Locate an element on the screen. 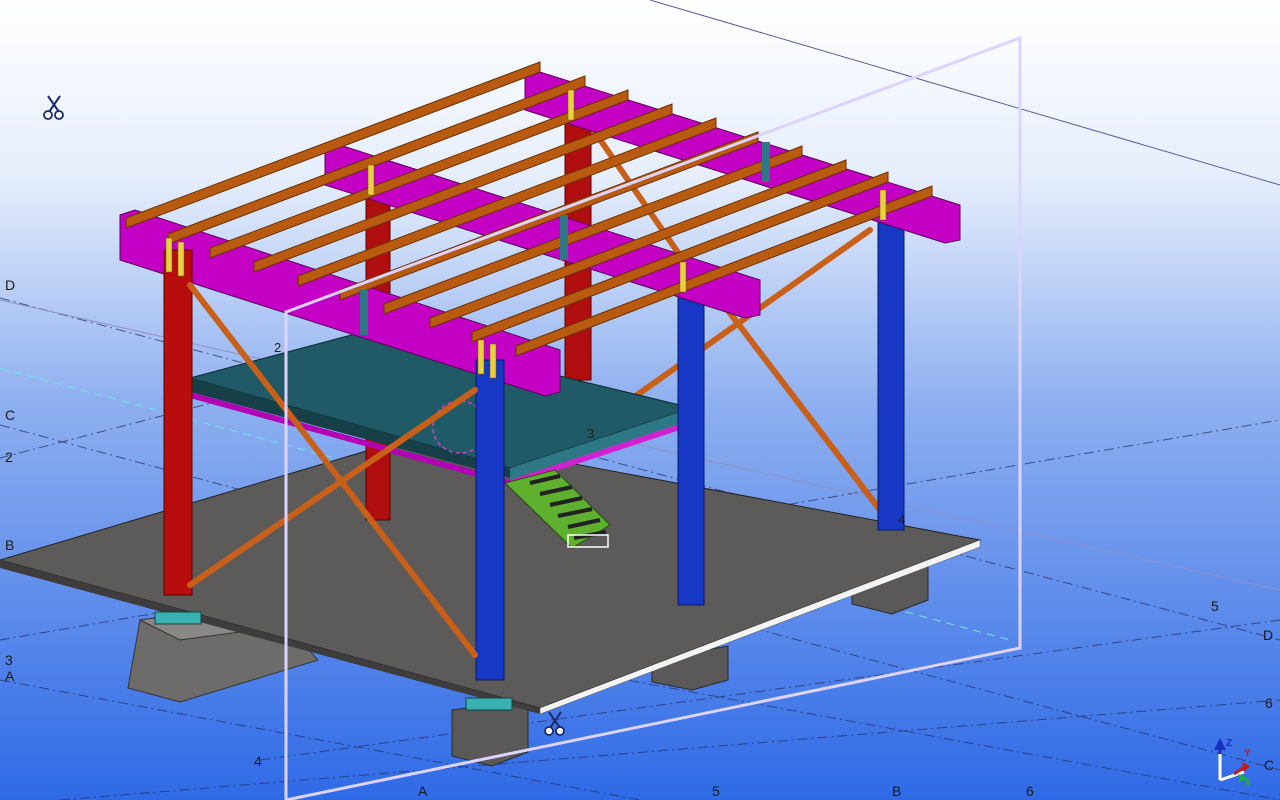 Image resolution: width=1280 pixels, height=800 pixels. axis-y-label: Y is located at coordinates (1247, 753).